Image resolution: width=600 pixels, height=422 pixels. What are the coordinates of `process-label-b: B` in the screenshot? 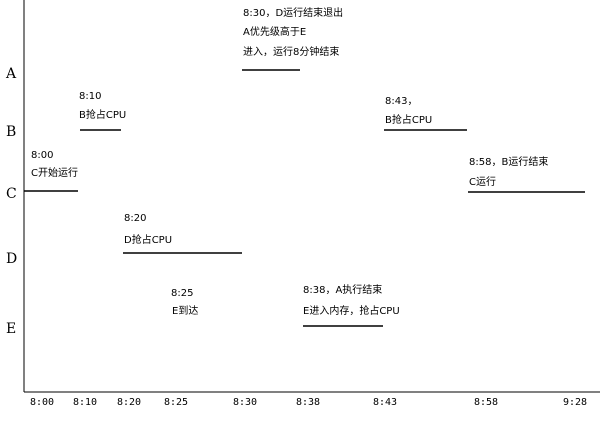 It's located at (11, 132).